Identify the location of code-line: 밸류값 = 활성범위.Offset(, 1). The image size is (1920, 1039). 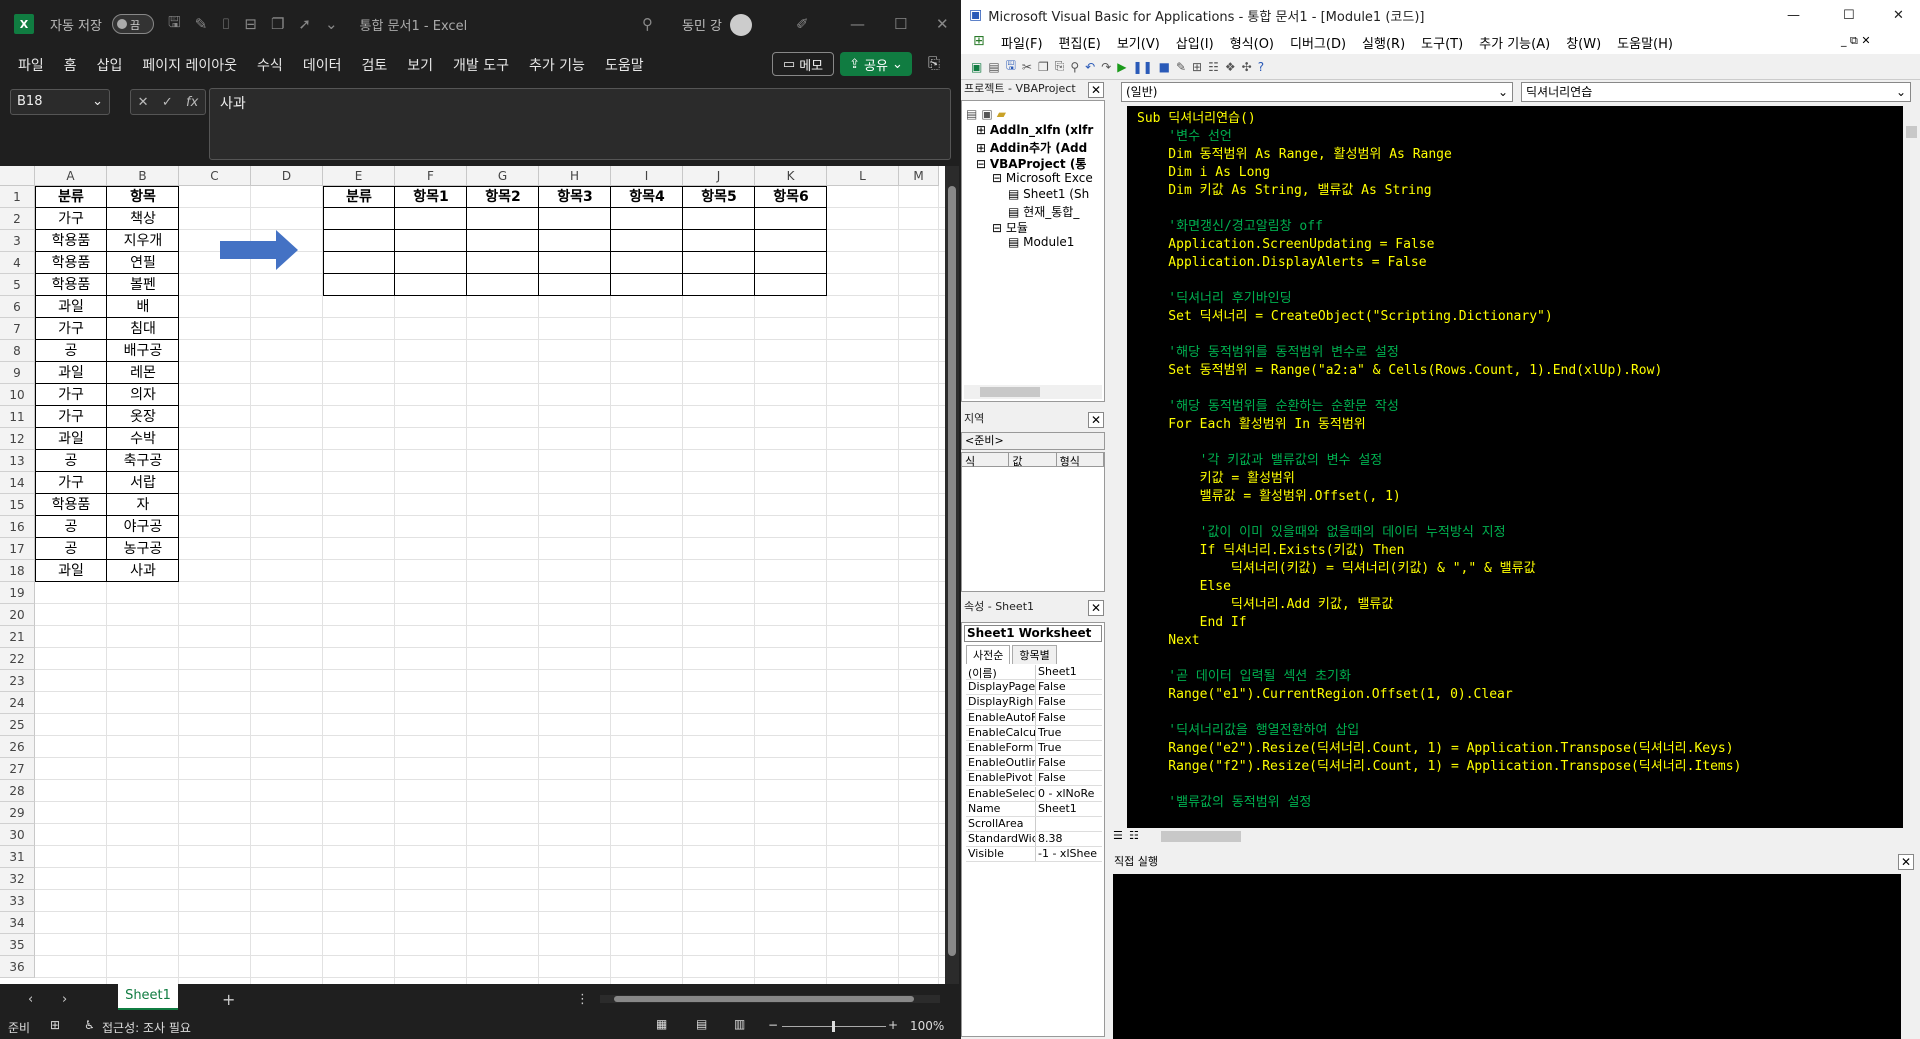
(1269, 497).